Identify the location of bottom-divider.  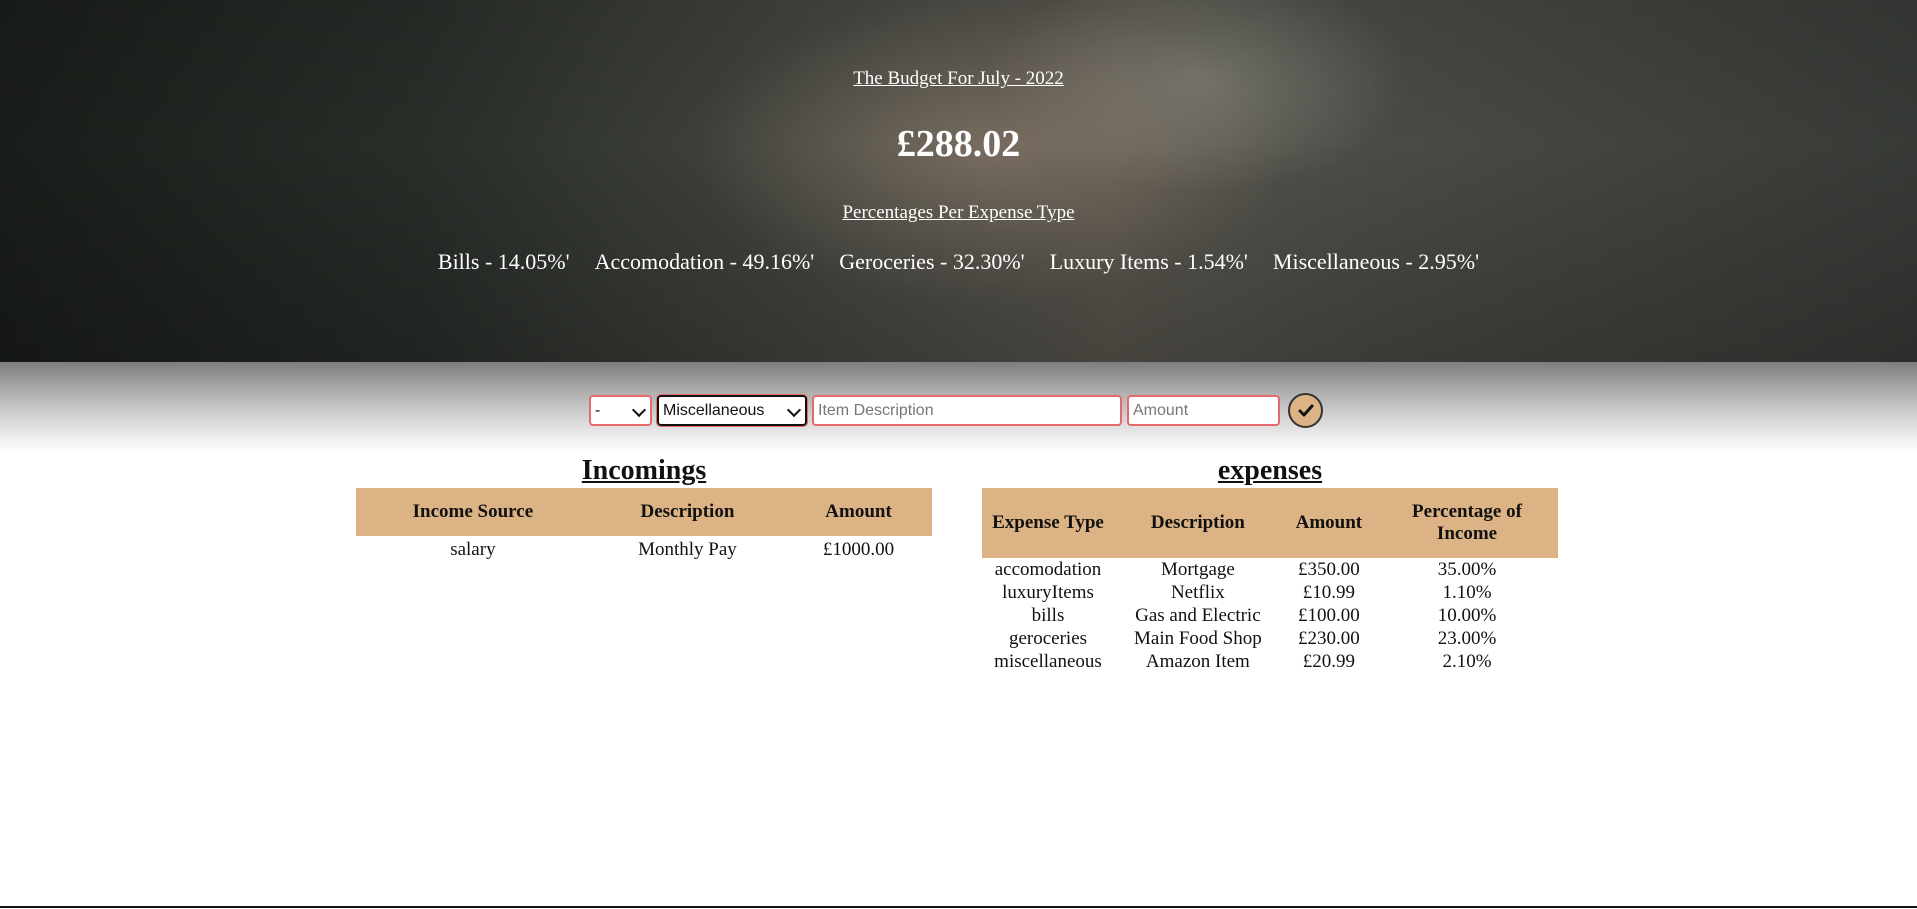
(958, 907).